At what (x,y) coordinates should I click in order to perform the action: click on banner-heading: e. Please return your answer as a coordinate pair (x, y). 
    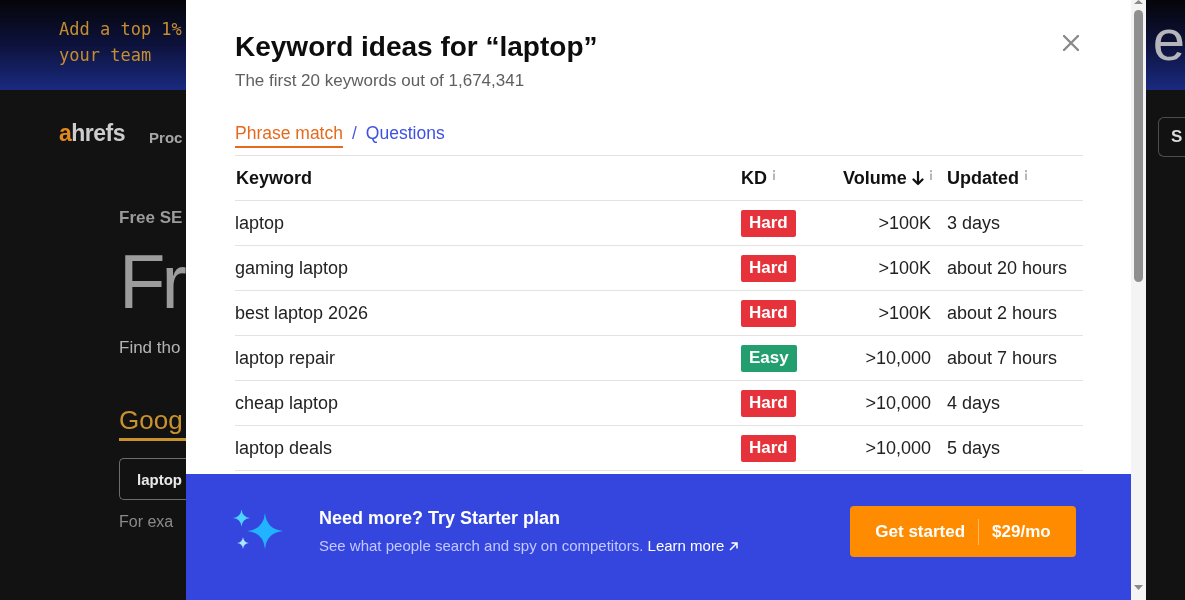
    Looking at the image, I should click on (1168, 40).